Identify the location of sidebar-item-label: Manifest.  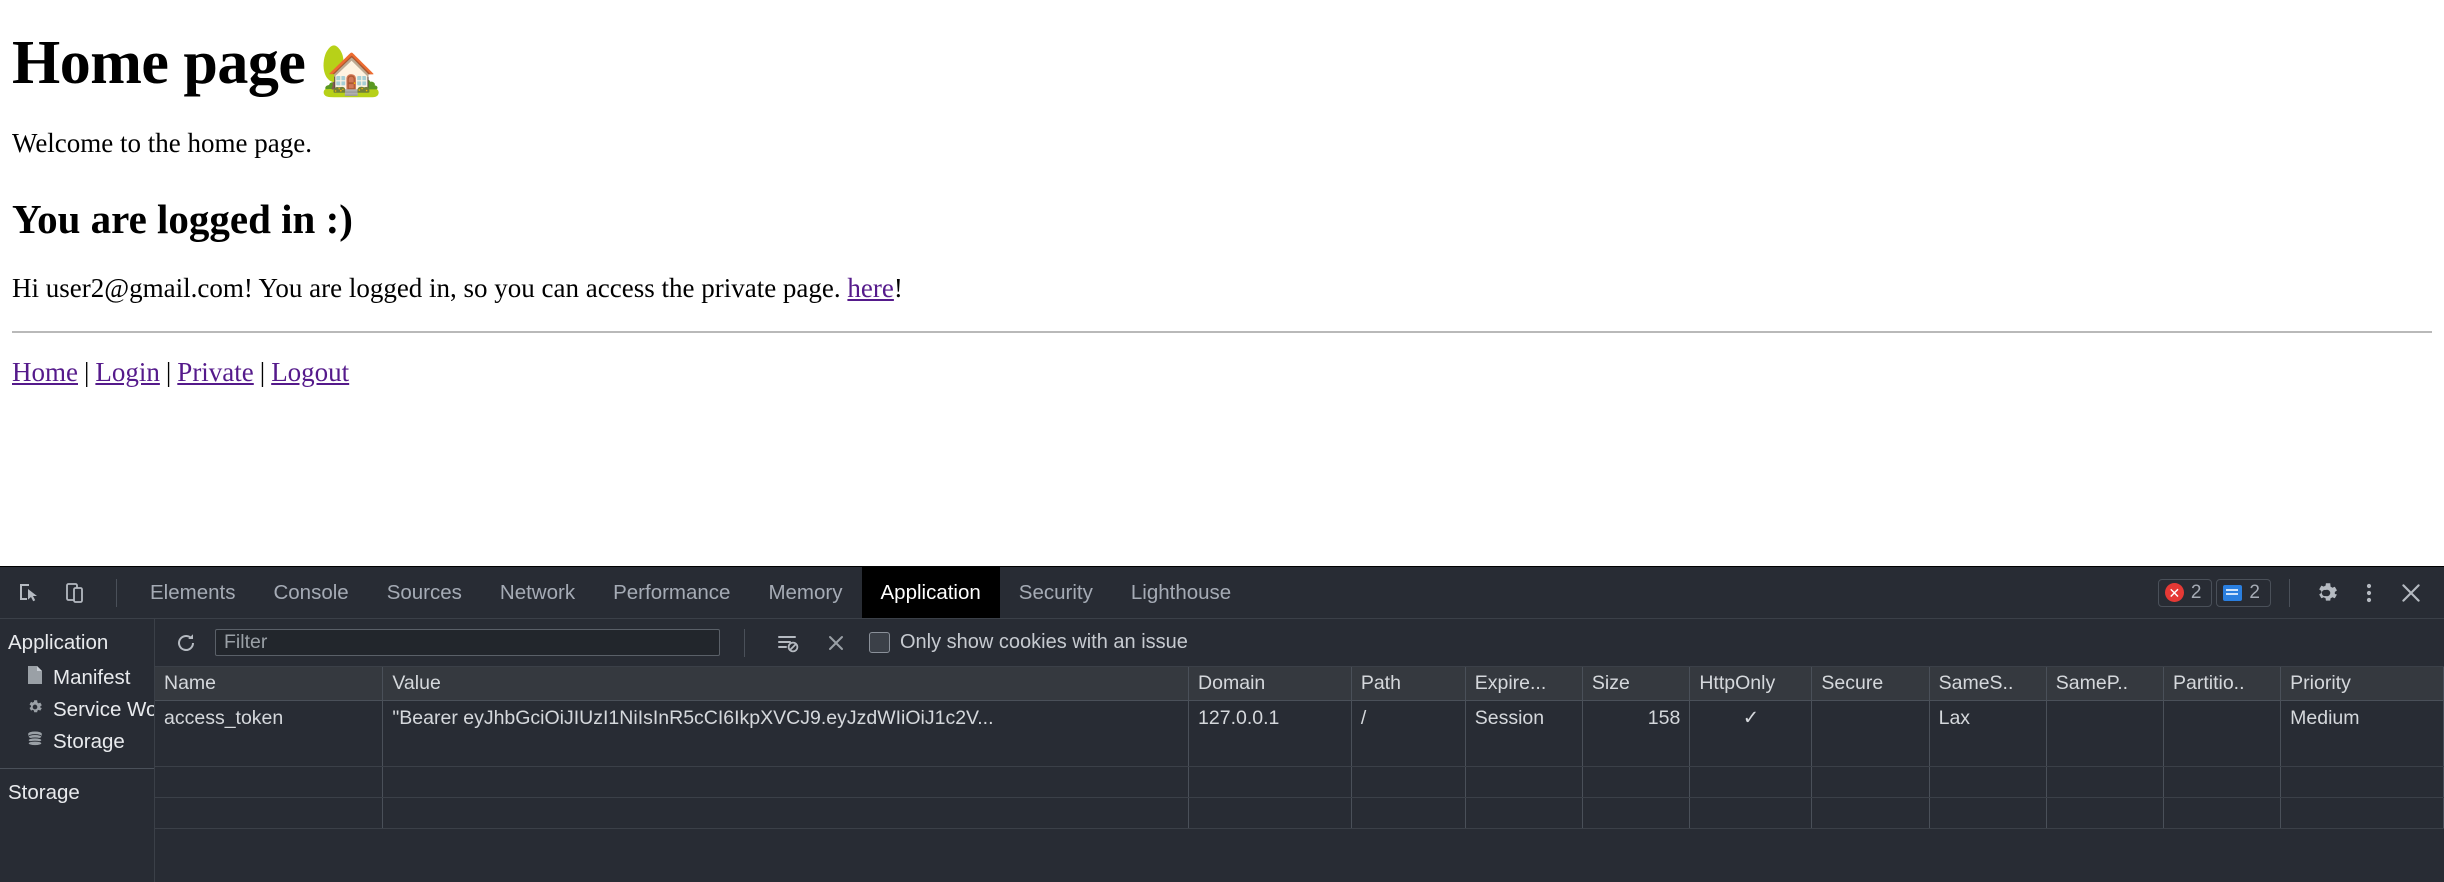
(92, 677).